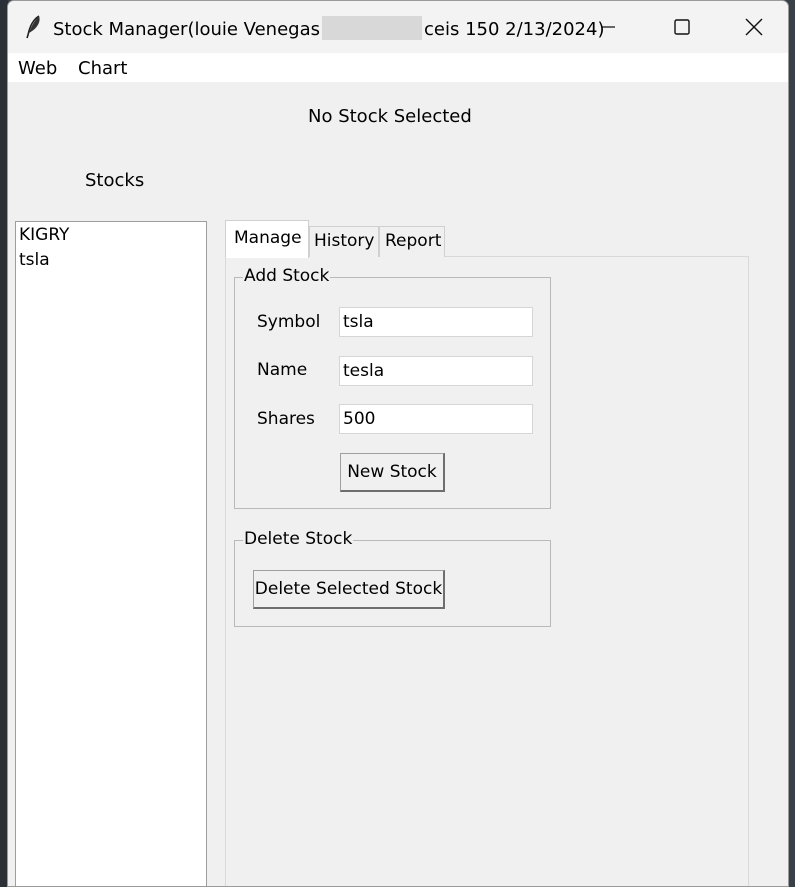 The width and height of the screenshot is (795, 887). What do you see at coordinates (289, 322) in the screenshot?
I see `symbol-label: Symbol` at bounding box center [289, 322].